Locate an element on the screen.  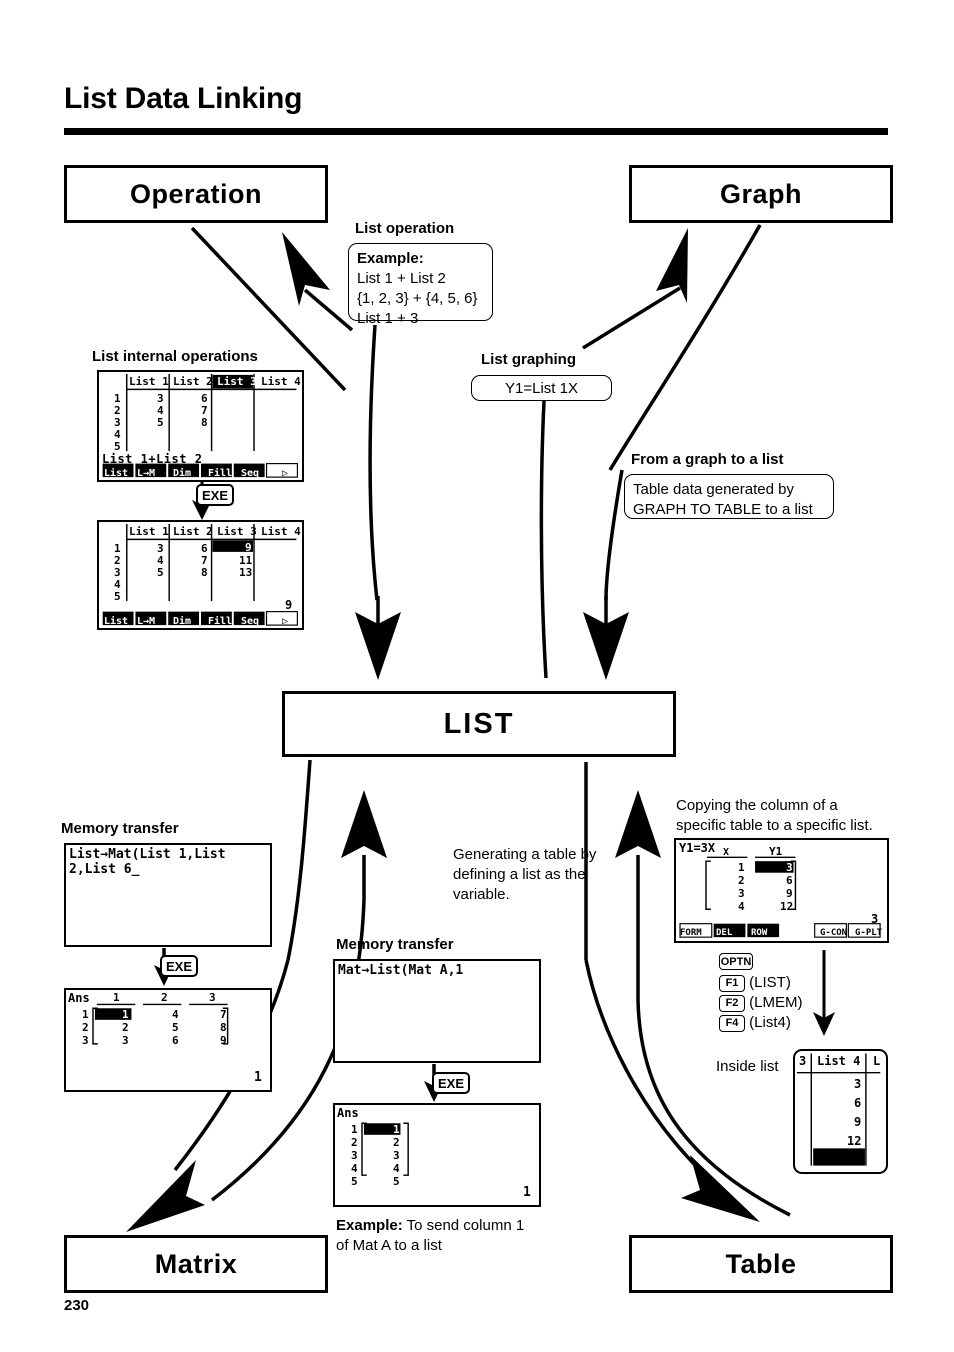
inside-list-value-3: 12 is located at coordinates (854, 1141).